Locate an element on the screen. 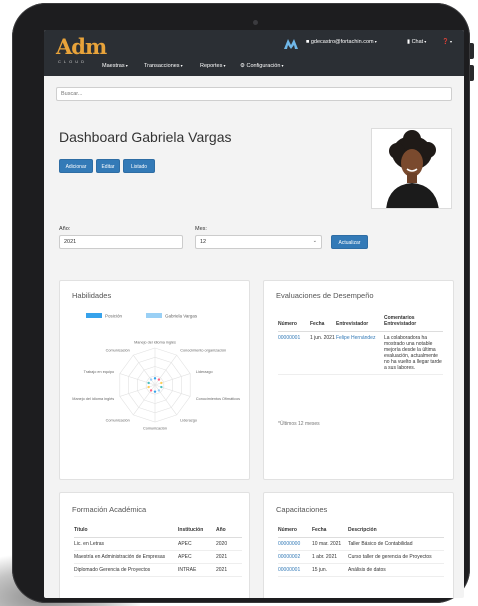  user-menu: ■ gdecastro@fortachin.com is located at coordinates (341, 42).